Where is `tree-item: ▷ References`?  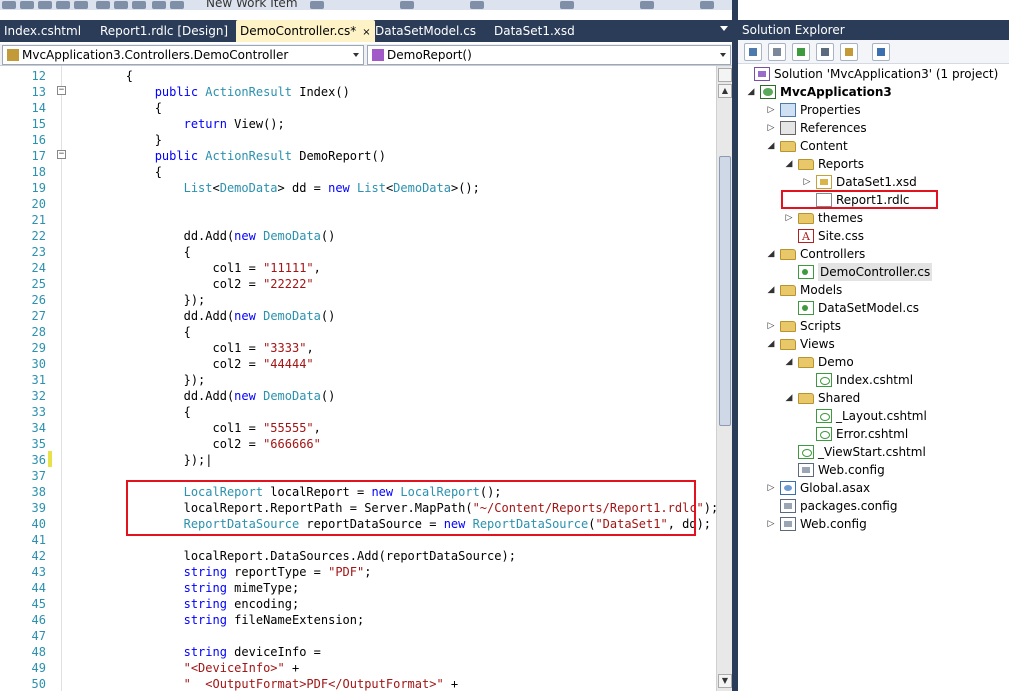
tree-item: ▷ References is located at coordinates (816, 128).